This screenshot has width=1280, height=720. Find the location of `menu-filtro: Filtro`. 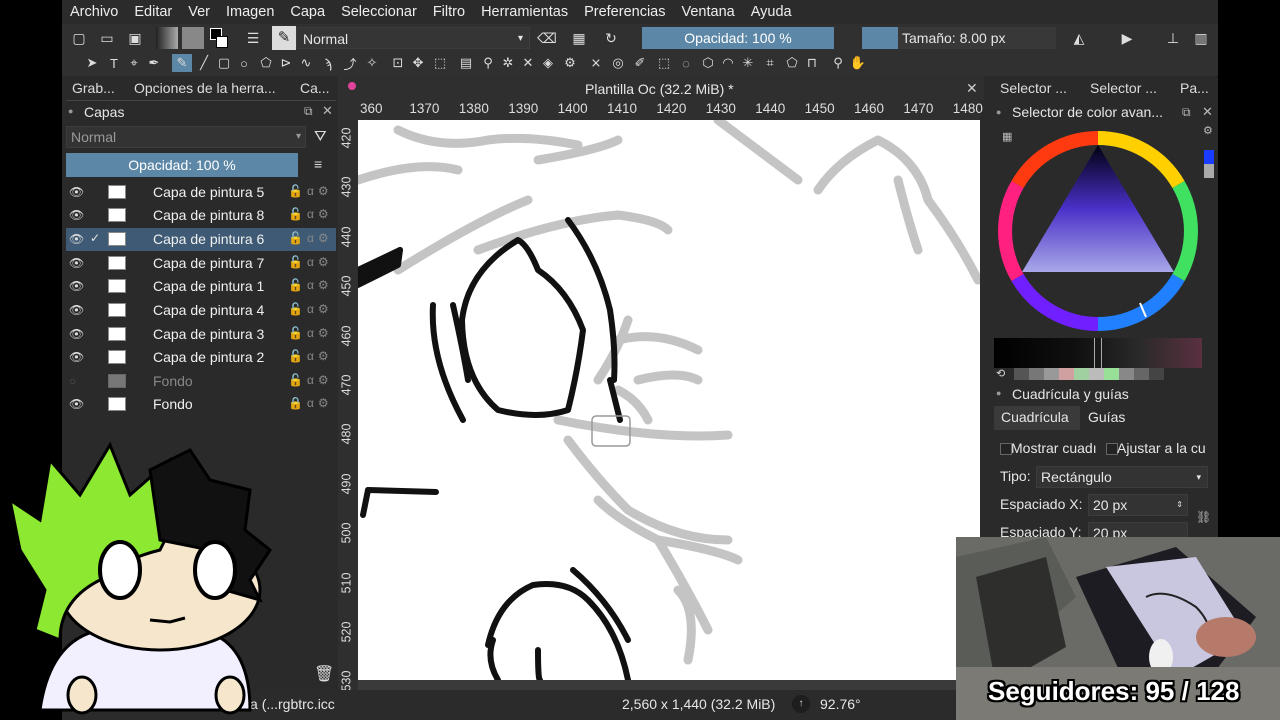

menu-filtro: Filtro is located at coordinates (449, 12).